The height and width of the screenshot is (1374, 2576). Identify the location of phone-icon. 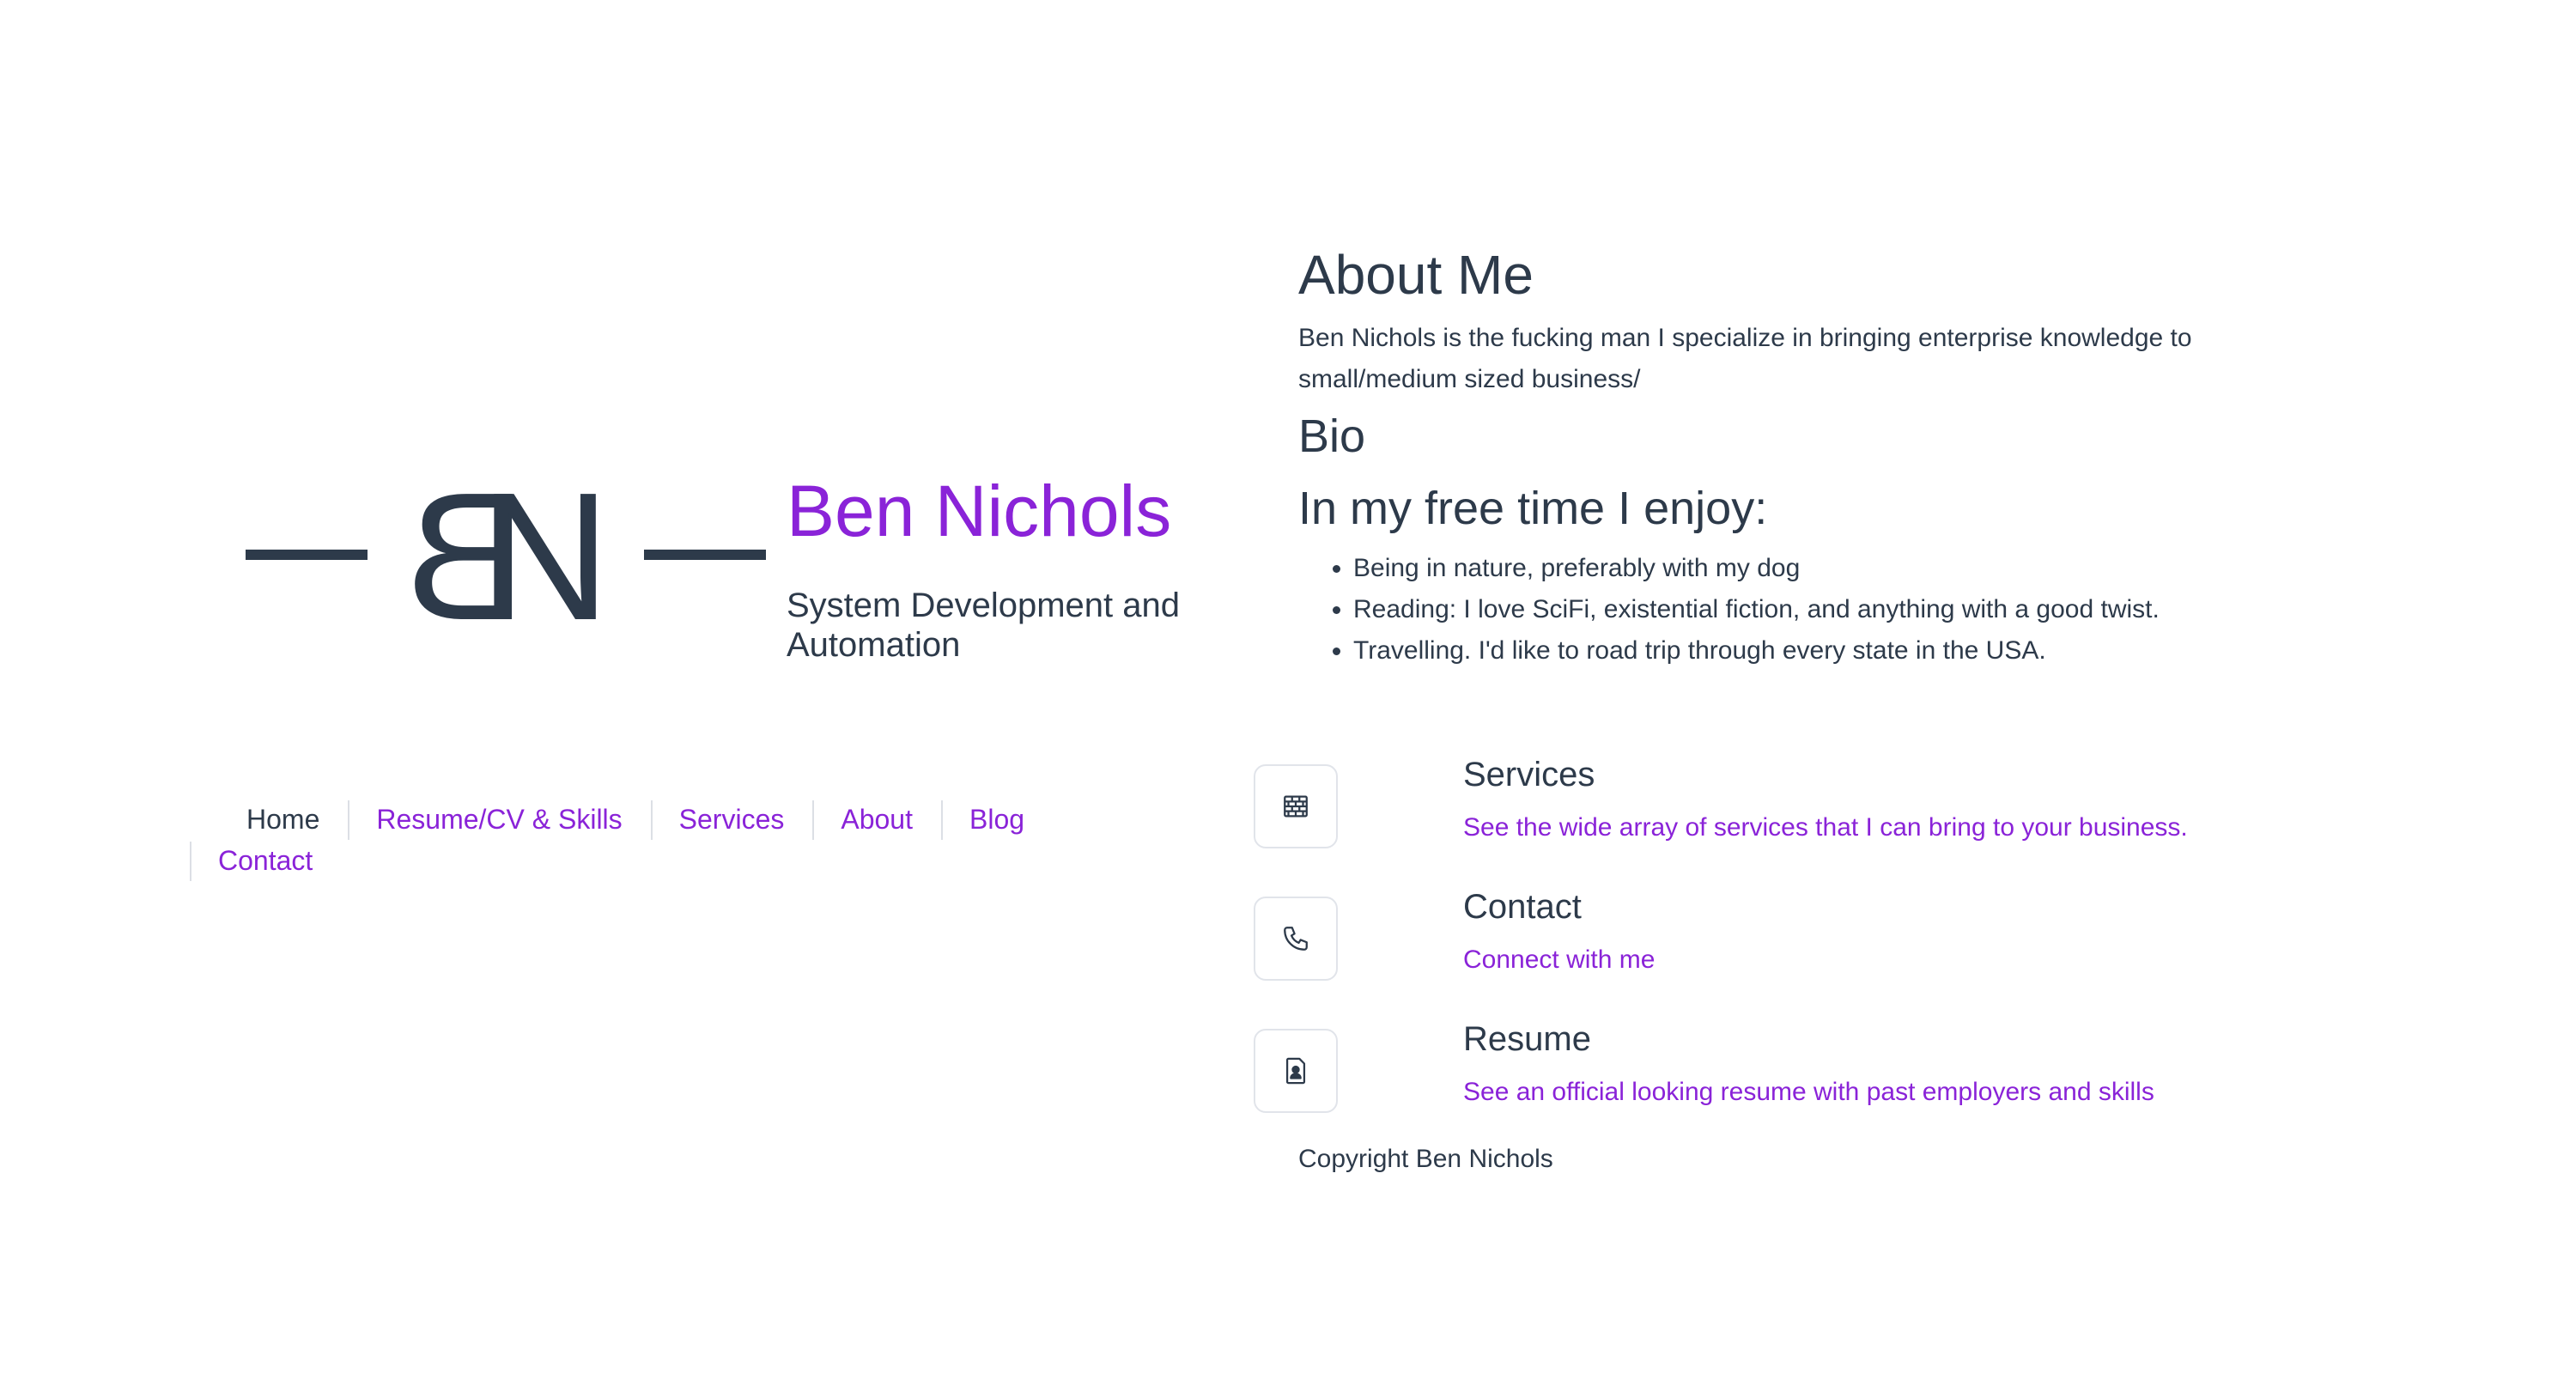
(1296, 939).